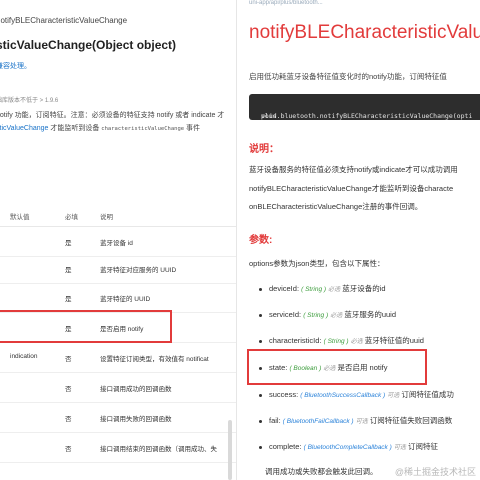 This screenshot has height=480, width=480. What do you see at coordinates (116, 243) in the screenshot?
I see `cell-desc: 蓝牙设备 id` at bounding box center [116, 243].